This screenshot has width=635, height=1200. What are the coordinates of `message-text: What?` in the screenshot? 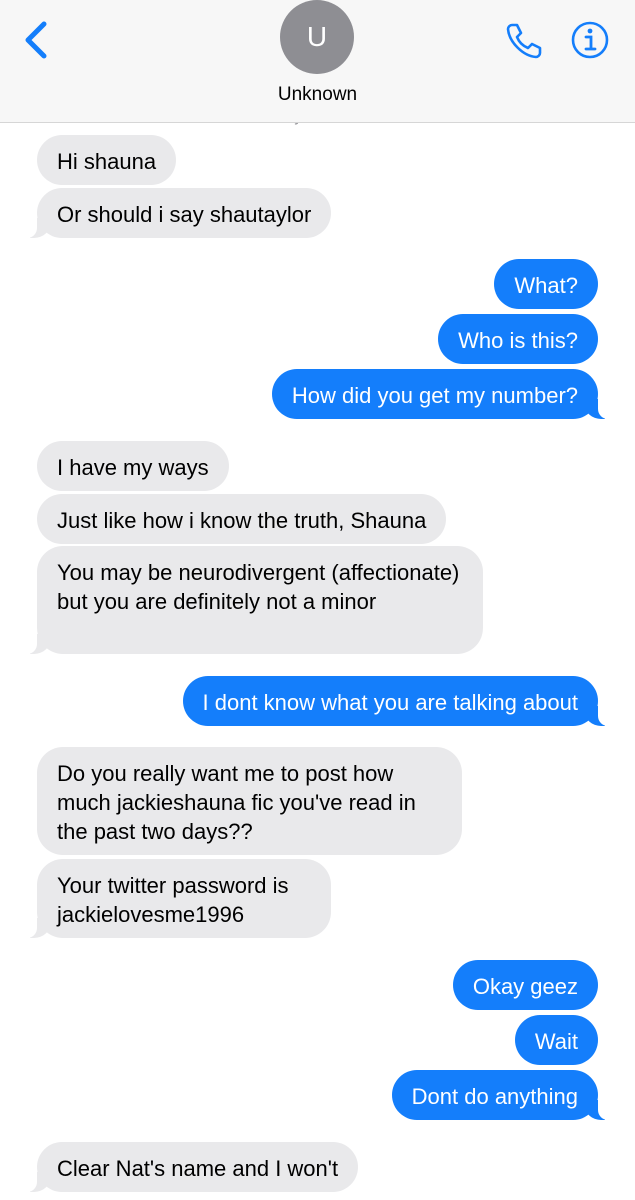 It's located at (546, 285).